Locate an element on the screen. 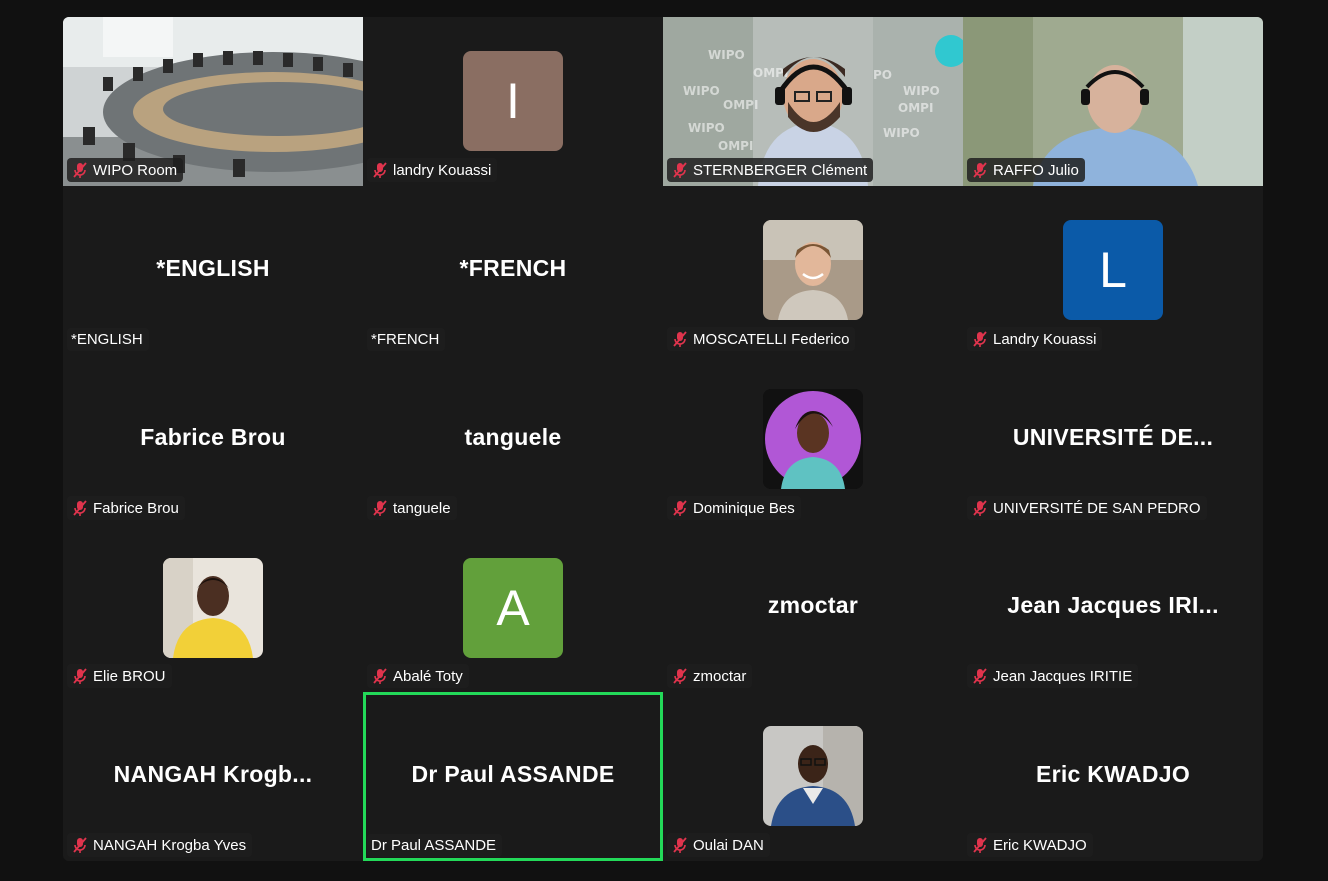 This screenshot has width=1328, height=881. participant-display-name: Dr Paul ASSANDE is located at coordinates (513, 773).